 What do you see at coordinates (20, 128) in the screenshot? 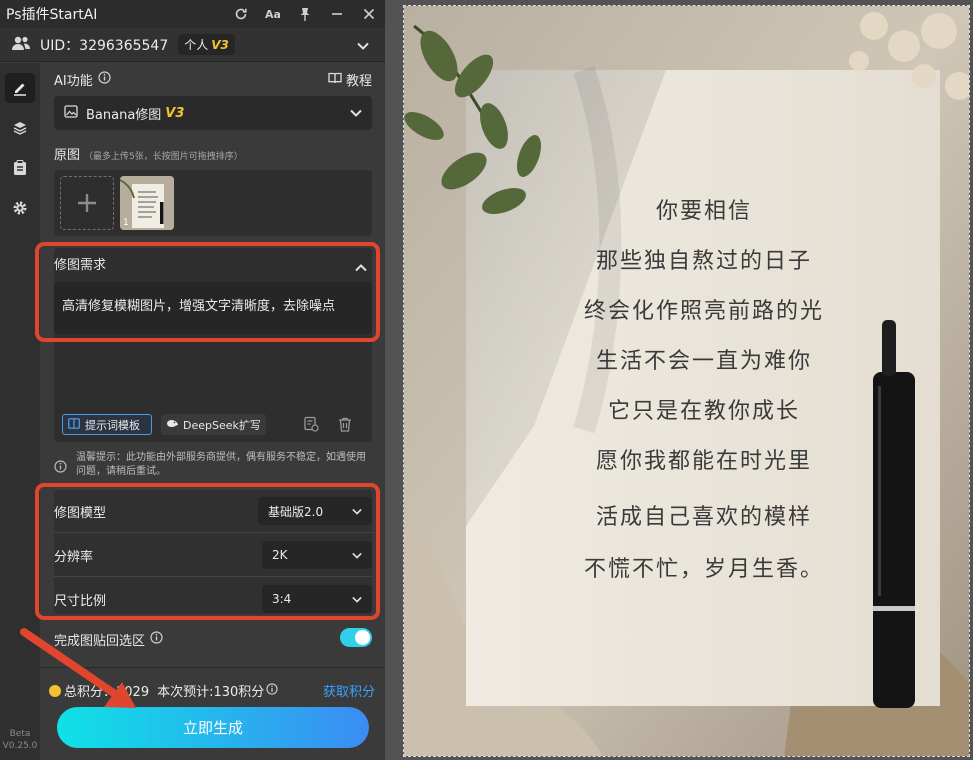
I see `rail-layers-icon` at bounding box center [20, 128].